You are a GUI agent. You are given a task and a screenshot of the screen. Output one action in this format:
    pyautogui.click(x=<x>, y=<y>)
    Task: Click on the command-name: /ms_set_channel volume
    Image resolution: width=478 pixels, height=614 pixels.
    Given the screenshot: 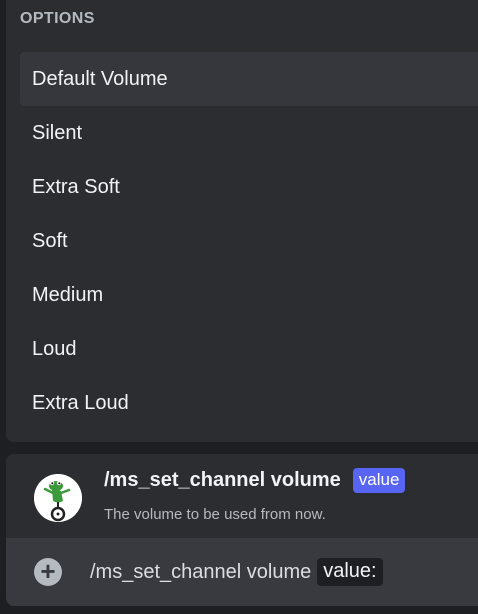 What is the action you would take?
    pyautogui.click(x=222, y=480)
    